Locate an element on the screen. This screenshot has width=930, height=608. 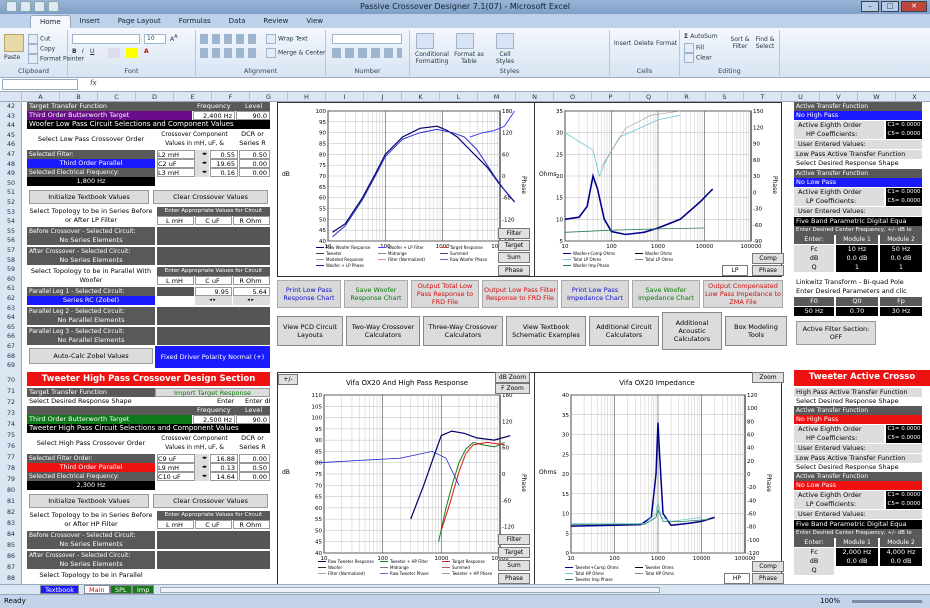
row-header: 77 is located at coordinates (11, 457).